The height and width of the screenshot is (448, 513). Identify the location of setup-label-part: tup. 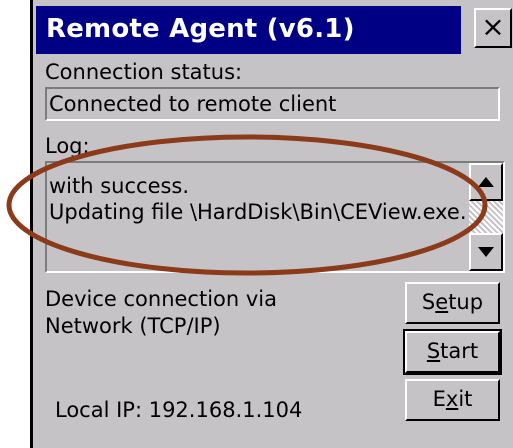
(466, 302).